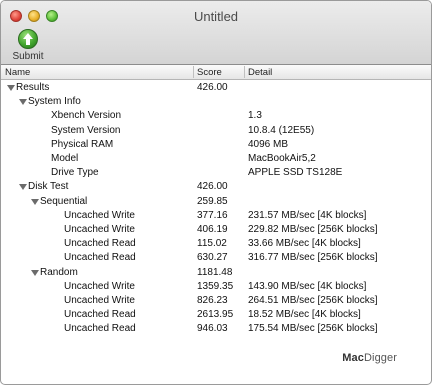  What do you see at coordinates (216, 173) in the screenshot?
I see `table-row: Drive Type APPLE SSD TS128E` at bounding box center [216, 173].